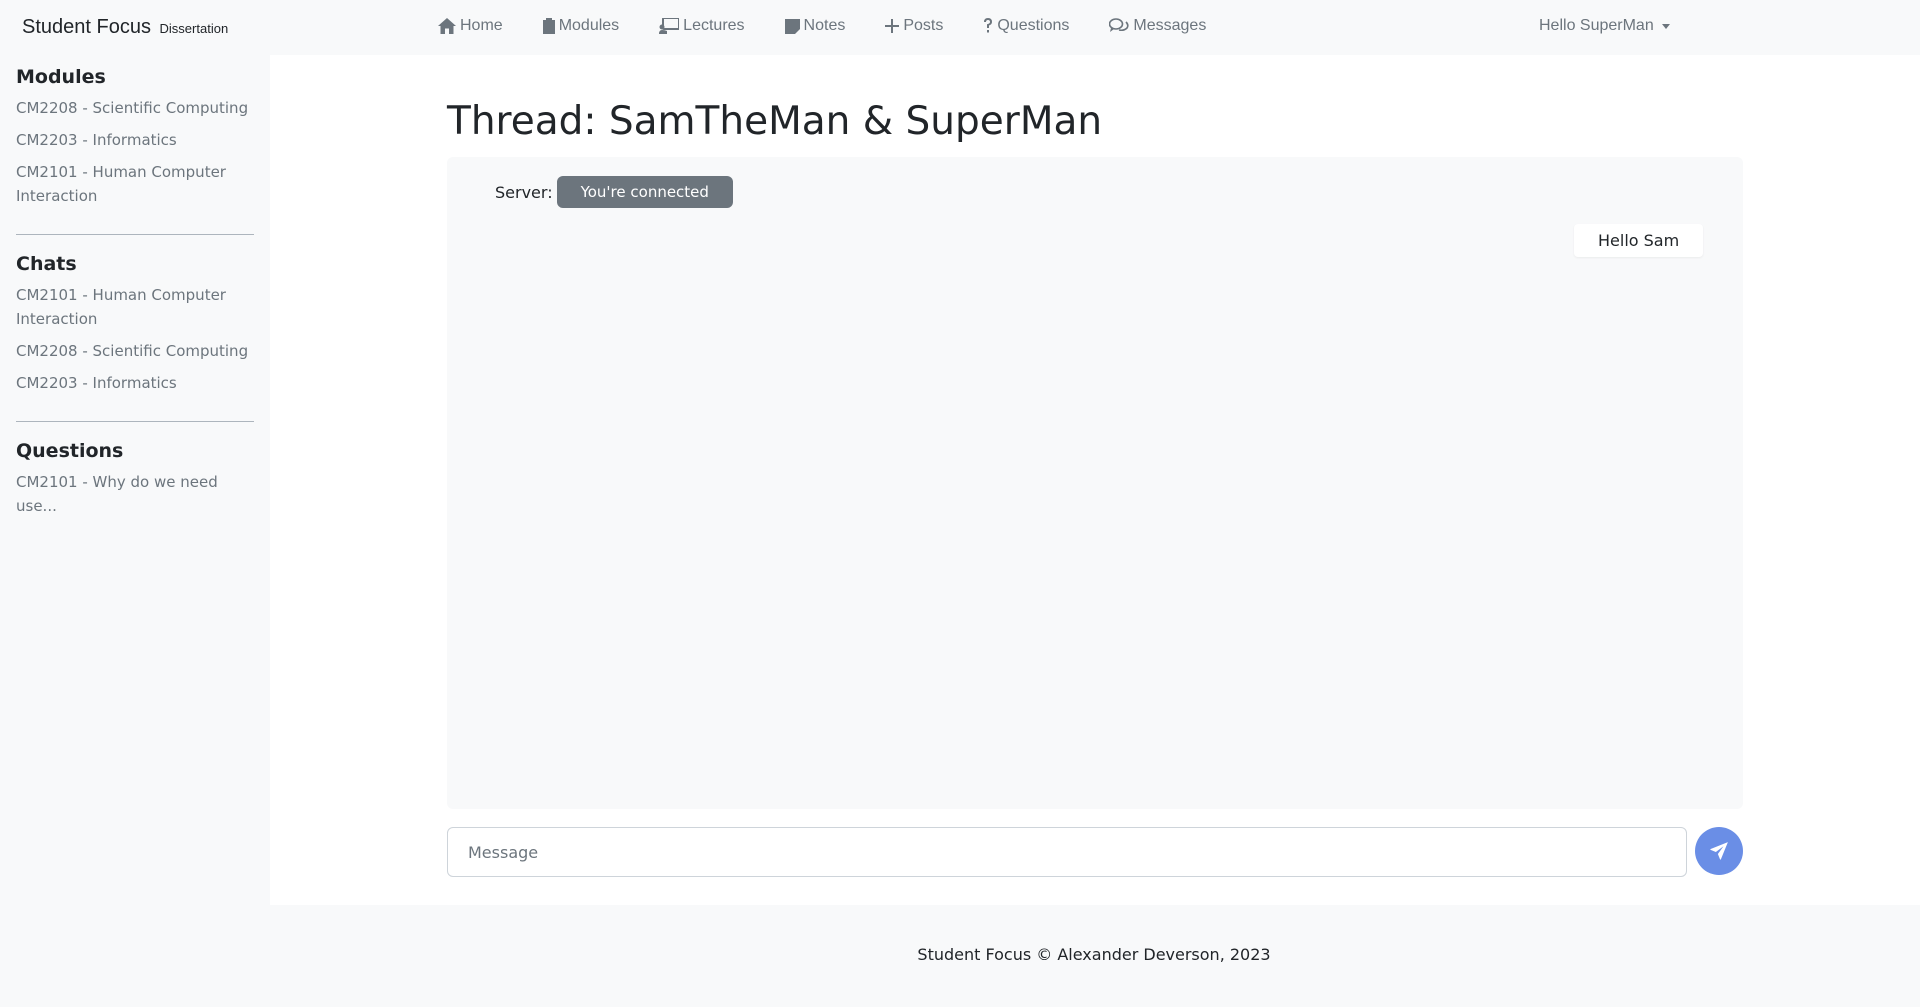 The image size is (1920, 1007). I want to click on home-icon, so click(447, 26).